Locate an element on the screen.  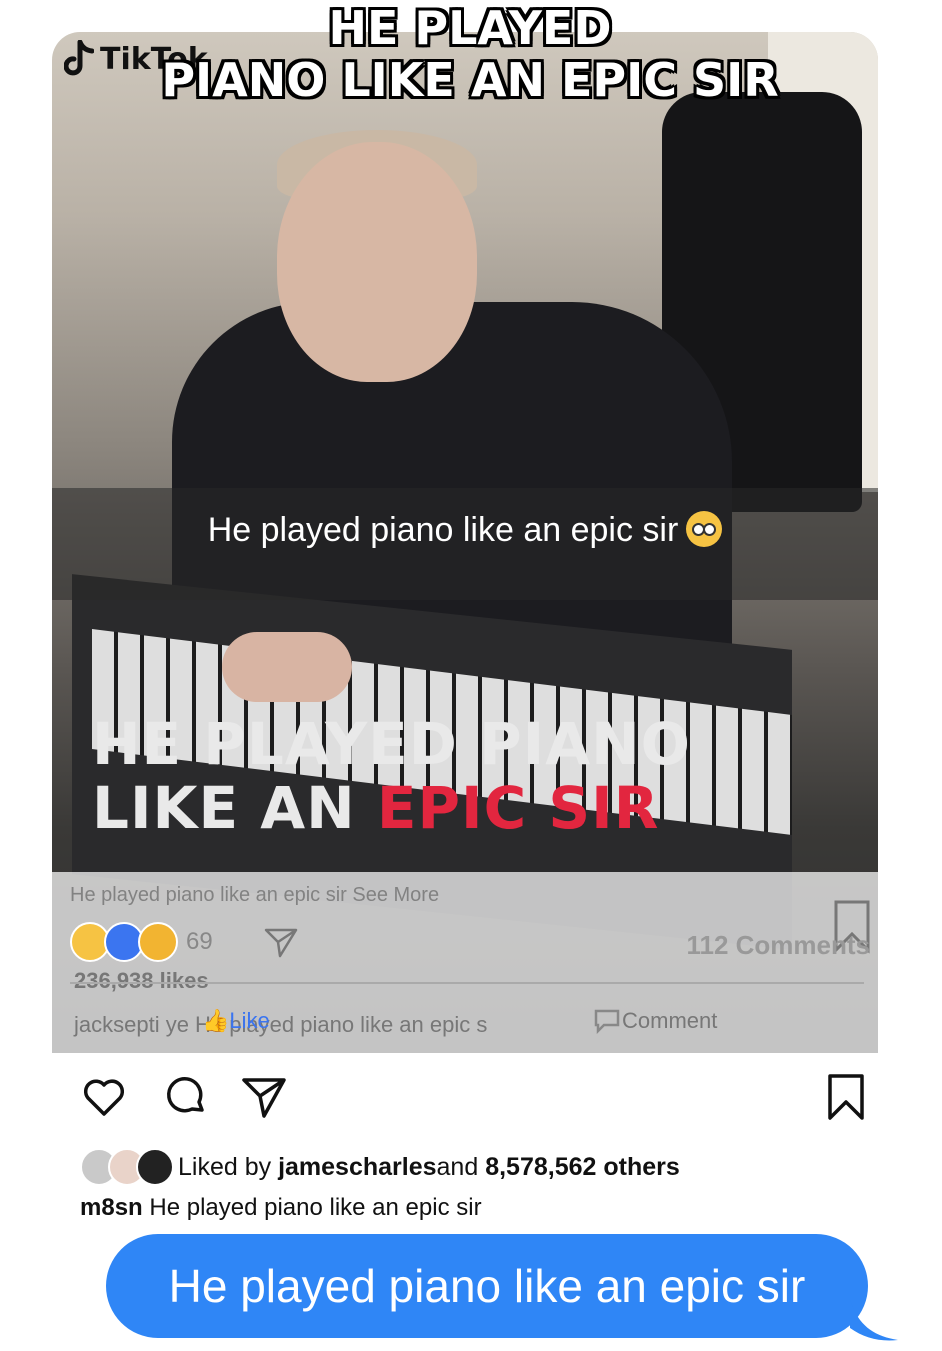
overlay-title-line2: LIKE AN EPIC SIR is located at coordinates (472, 808).